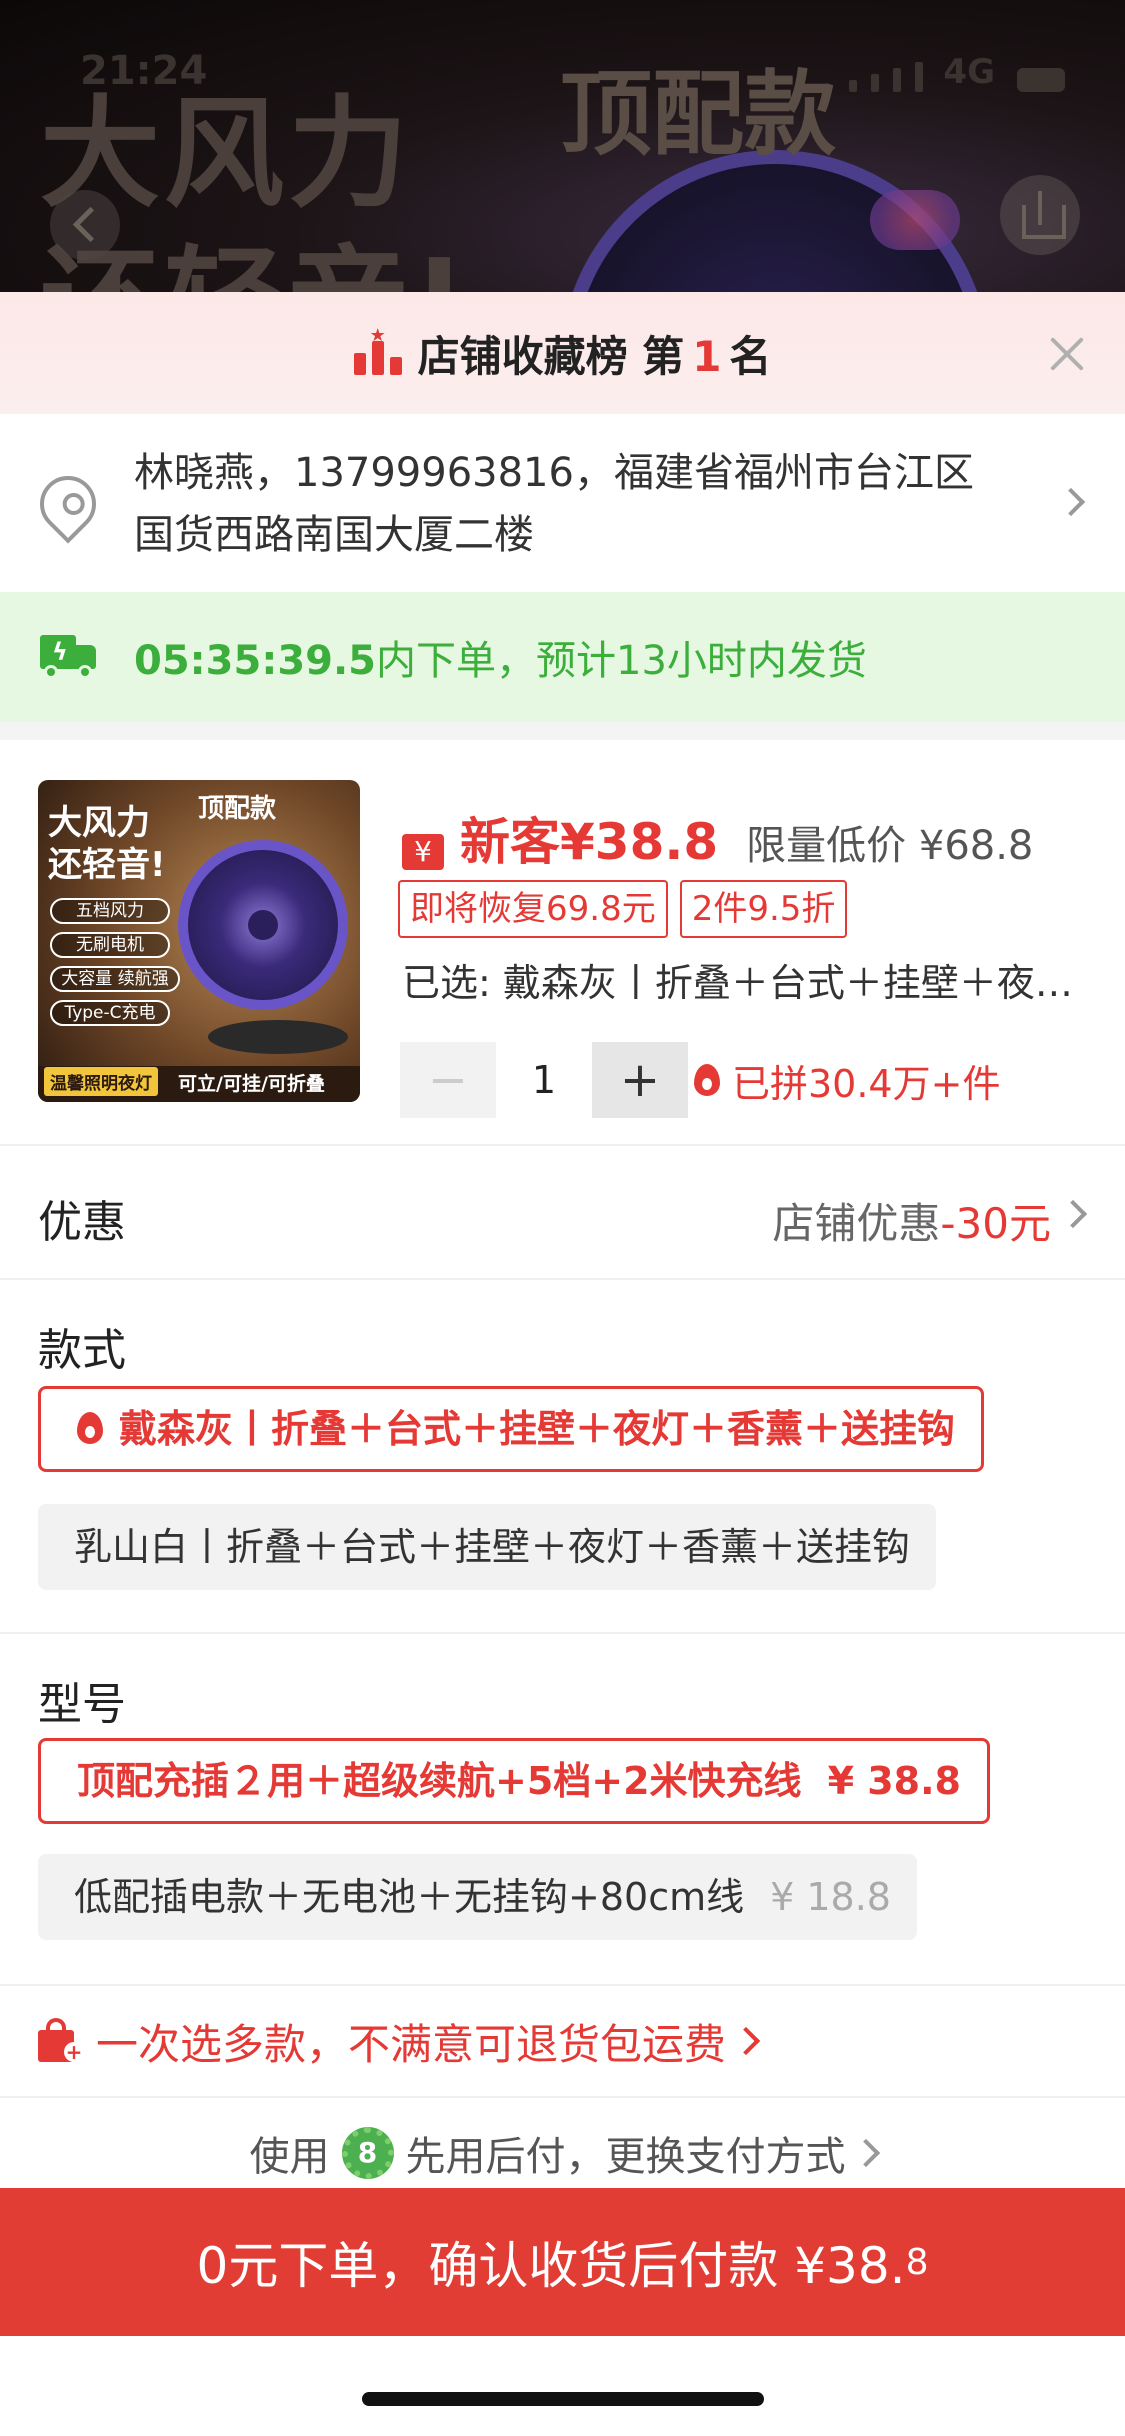 This screenshot has width=1125, height=2436. What do you see at coordinates (1041, 80) in the screenshot?
I see `battery-icon` at bounding box center [1041, 80].